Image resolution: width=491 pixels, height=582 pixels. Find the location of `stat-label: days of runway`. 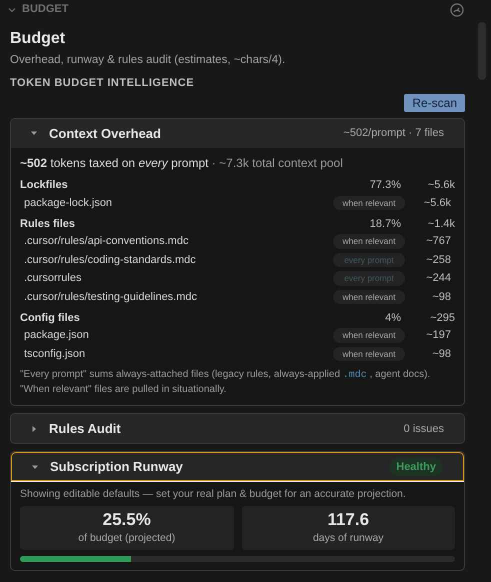

stat-label: days of runway is located at coordinates (348, 538).